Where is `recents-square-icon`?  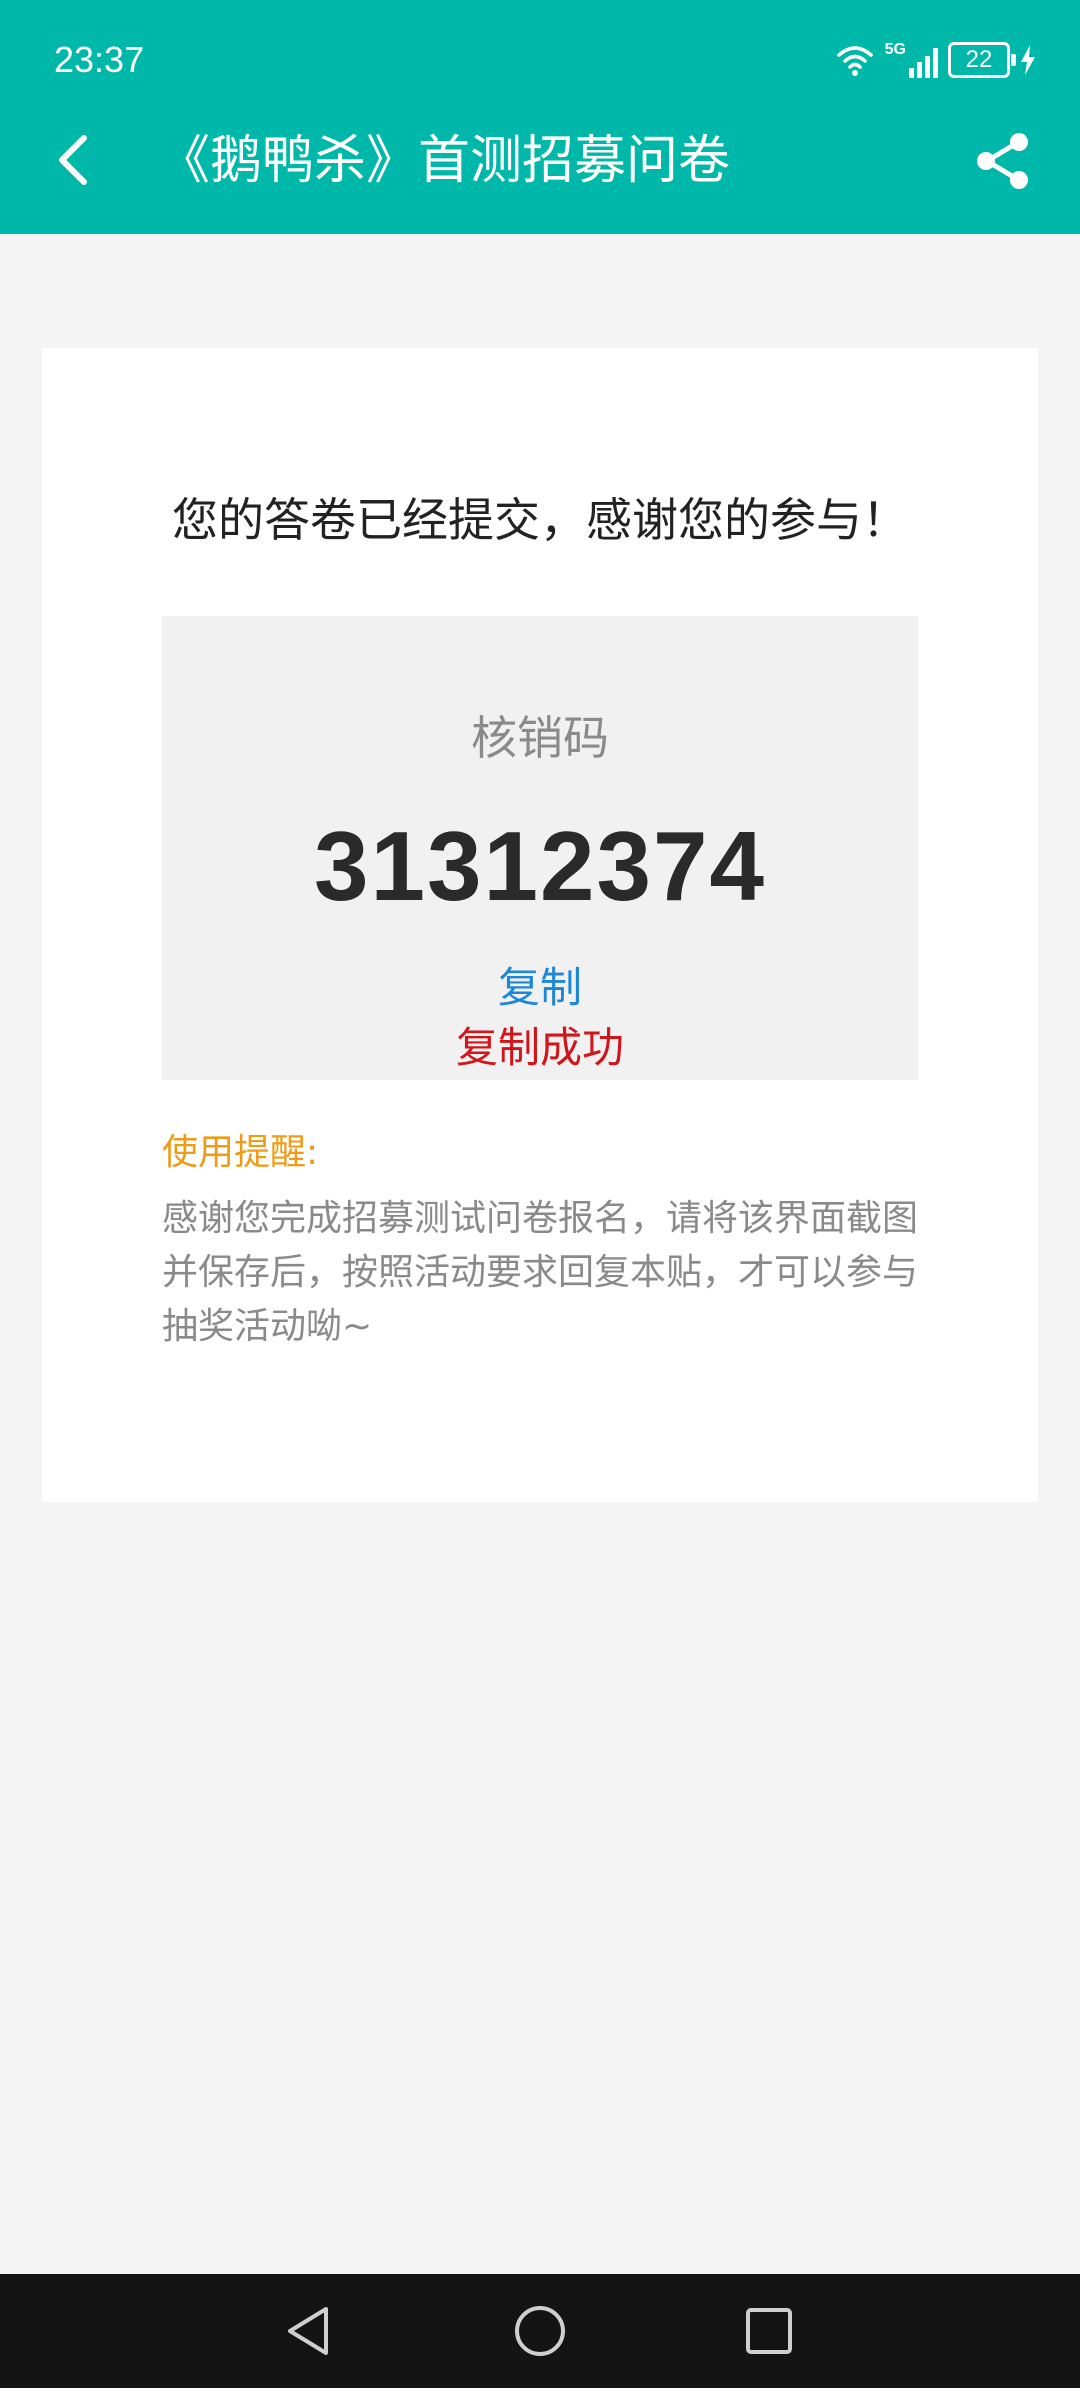 recents-square-icon is located at coordinates (769, 2331).